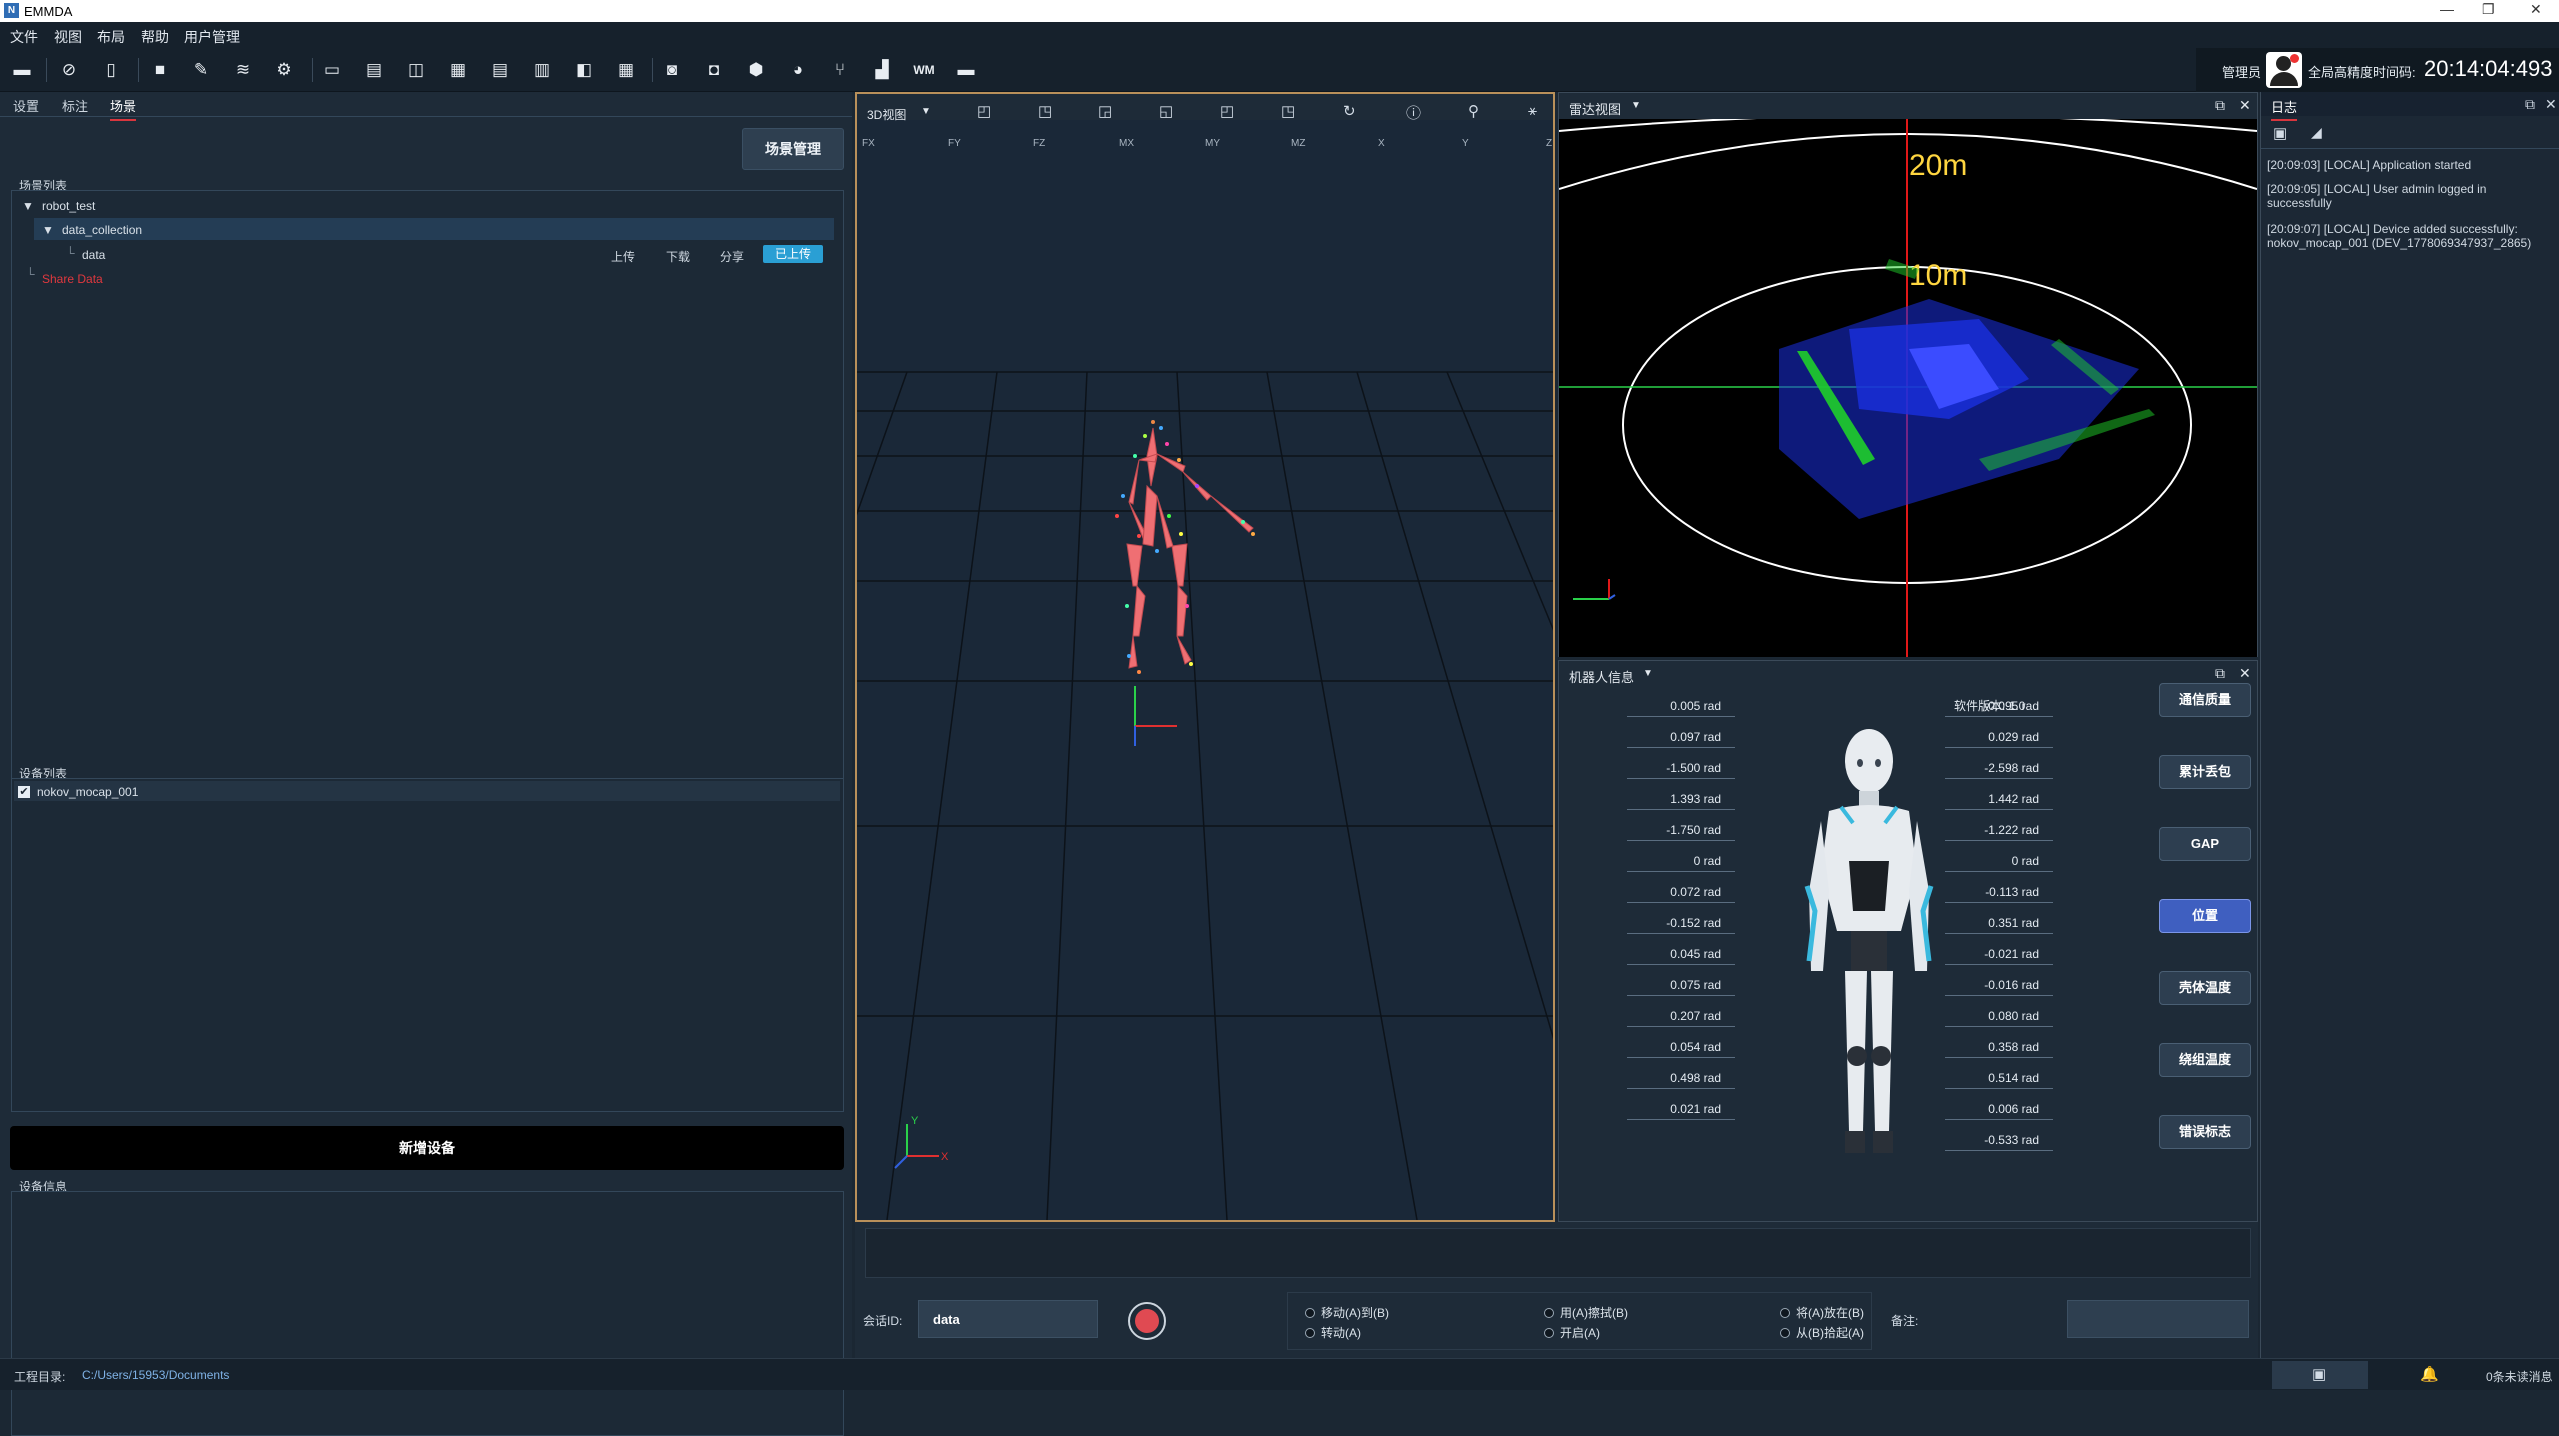 The height and width of the screenshot is (1436, 2559). Describe the element at coordinates (284, 70) in the screenshot. I see `gear-icon: ⚙` at that location.